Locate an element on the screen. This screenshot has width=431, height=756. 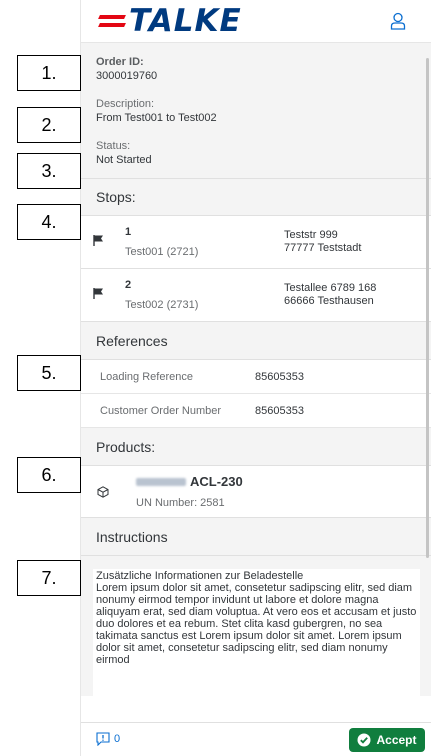
annotation-label-5: 5. is located at coordinates (49, 373).